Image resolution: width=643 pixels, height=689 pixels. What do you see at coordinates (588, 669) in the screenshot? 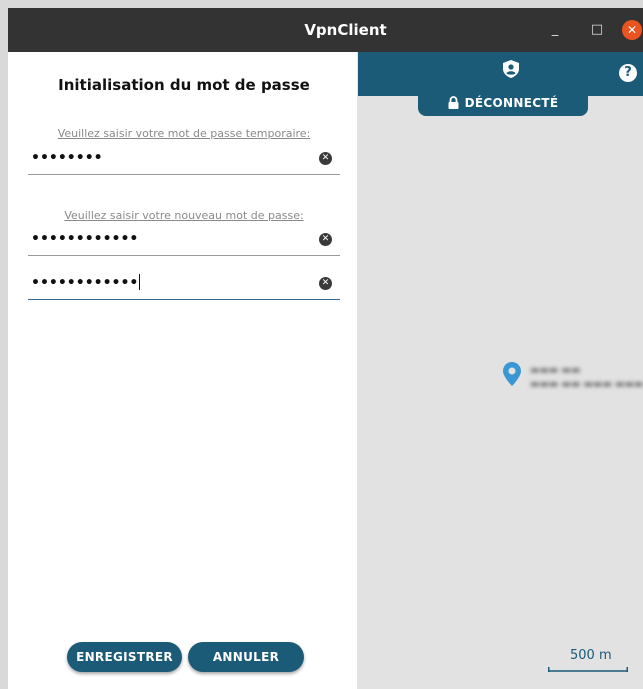
I see `map-scale-bar` at bounding box center [588, 669].